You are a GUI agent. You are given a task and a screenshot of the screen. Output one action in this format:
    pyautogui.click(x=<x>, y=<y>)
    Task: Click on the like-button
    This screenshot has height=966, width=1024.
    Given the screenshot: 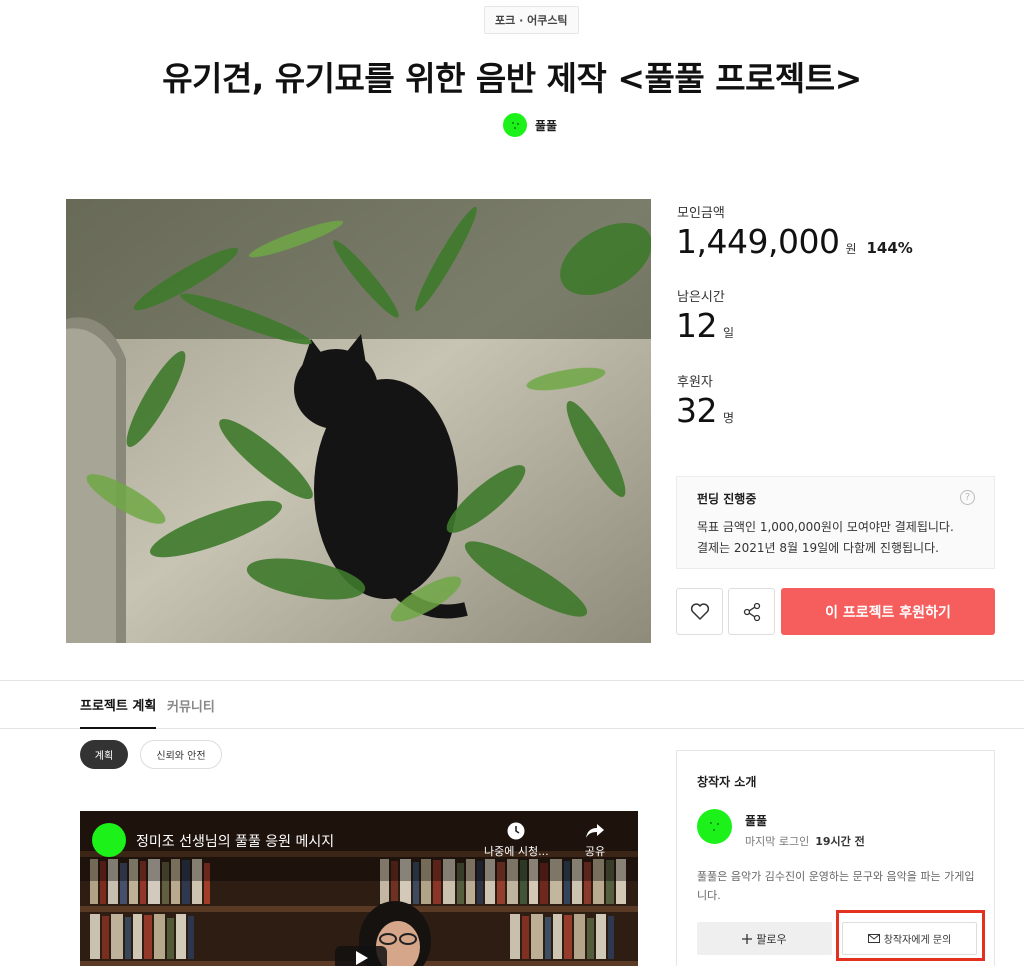 What is the action you would take?
    pyautogui.click(x=699, y=611)
    